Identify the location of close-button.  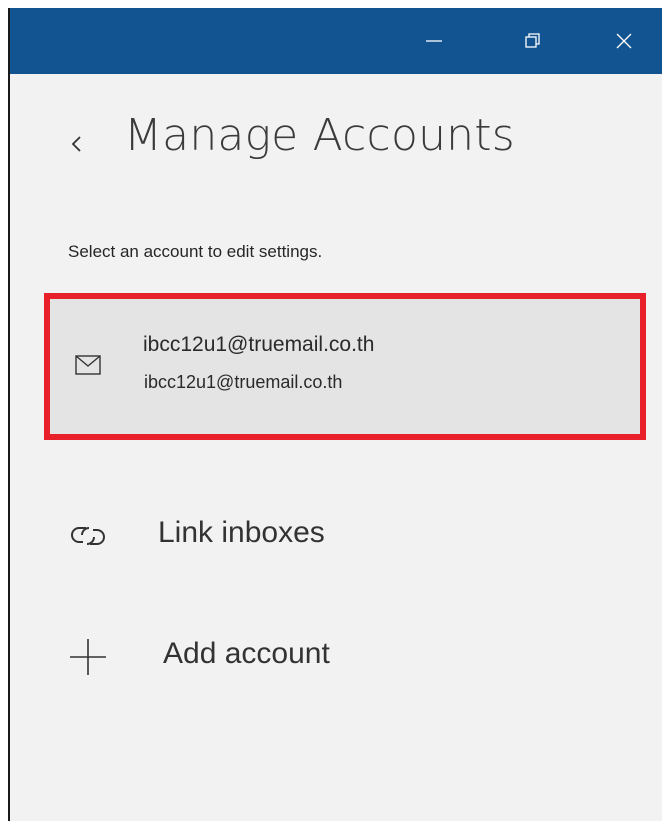
(624, 41).